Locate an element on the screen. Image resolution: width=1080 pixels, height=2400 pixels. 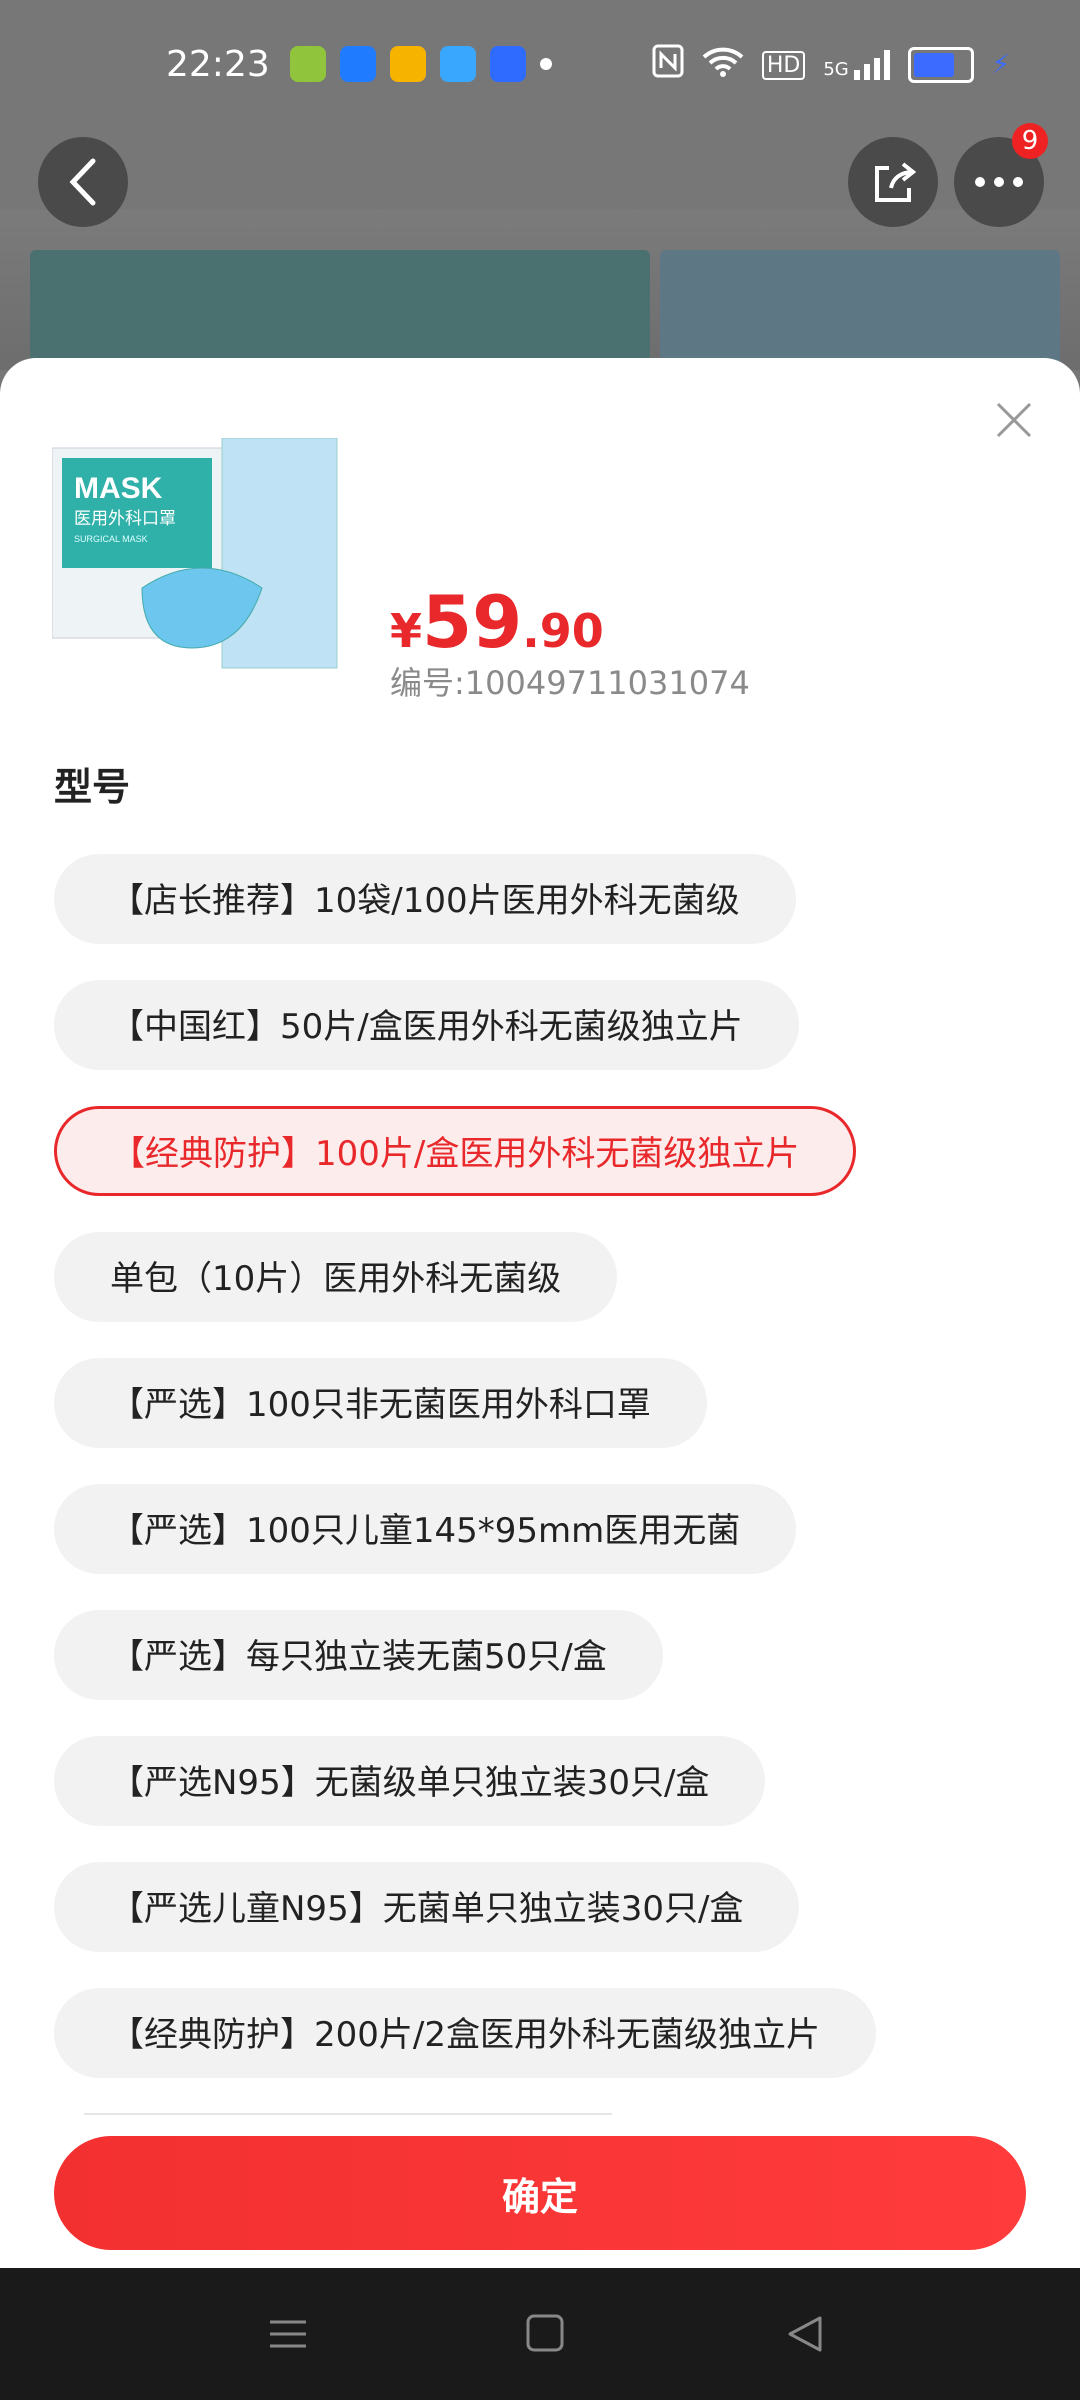
sku-code: 编号:10049711031074 is located at coordinates (570, 683).